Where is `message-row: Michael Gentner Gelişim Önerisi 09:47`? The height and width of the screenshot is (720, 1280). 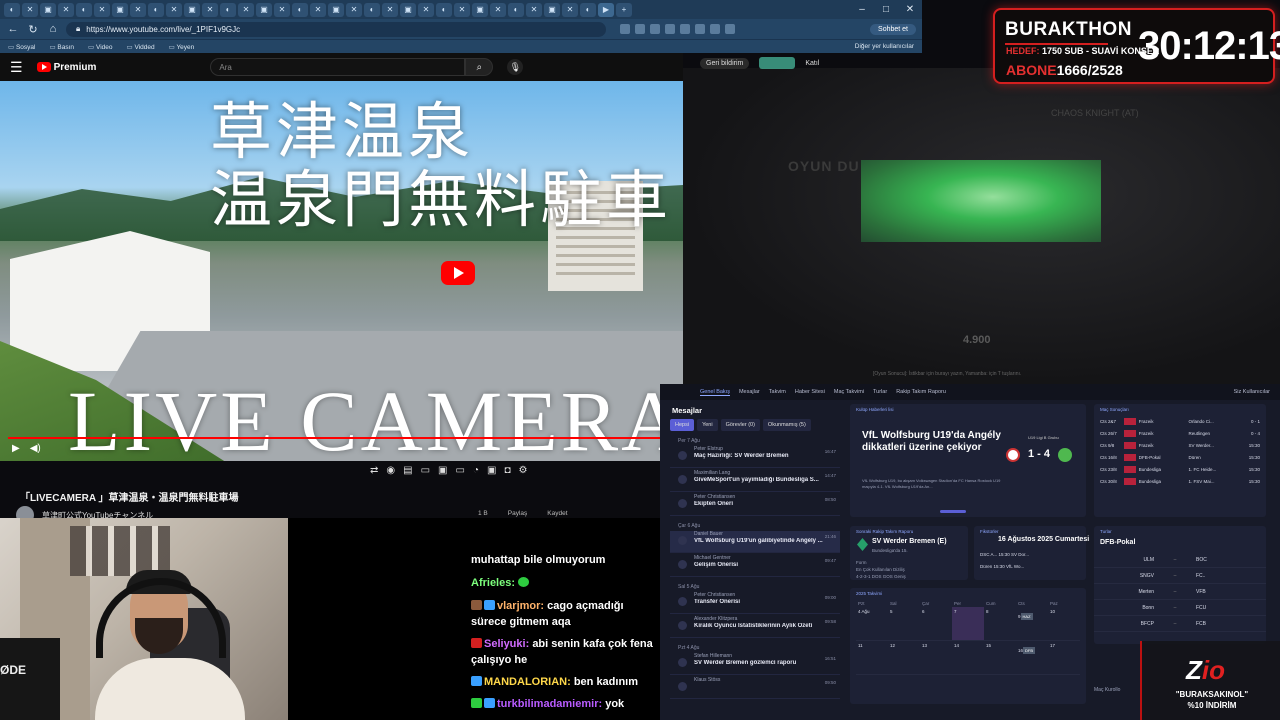 message-row: Michael Gentner Gelişim Önerisi 09:47 is located at coordinates (755, 566).